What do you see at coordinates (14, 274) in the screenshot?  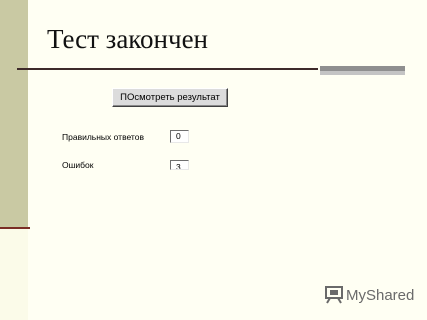 I see `left-bar-lower` at bounding box center [14, 274].